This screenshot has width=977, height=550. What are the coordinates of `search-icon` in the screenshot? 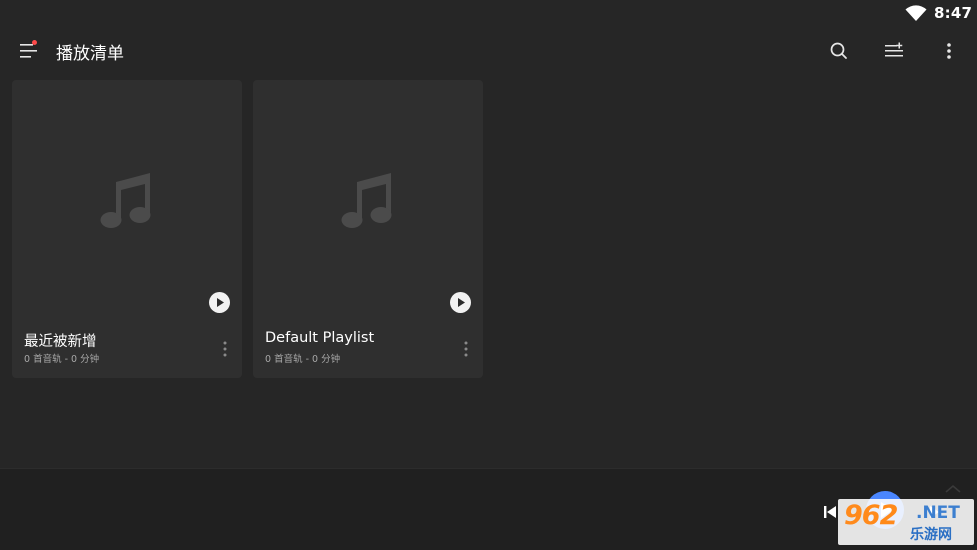 It's located at (838, 50).